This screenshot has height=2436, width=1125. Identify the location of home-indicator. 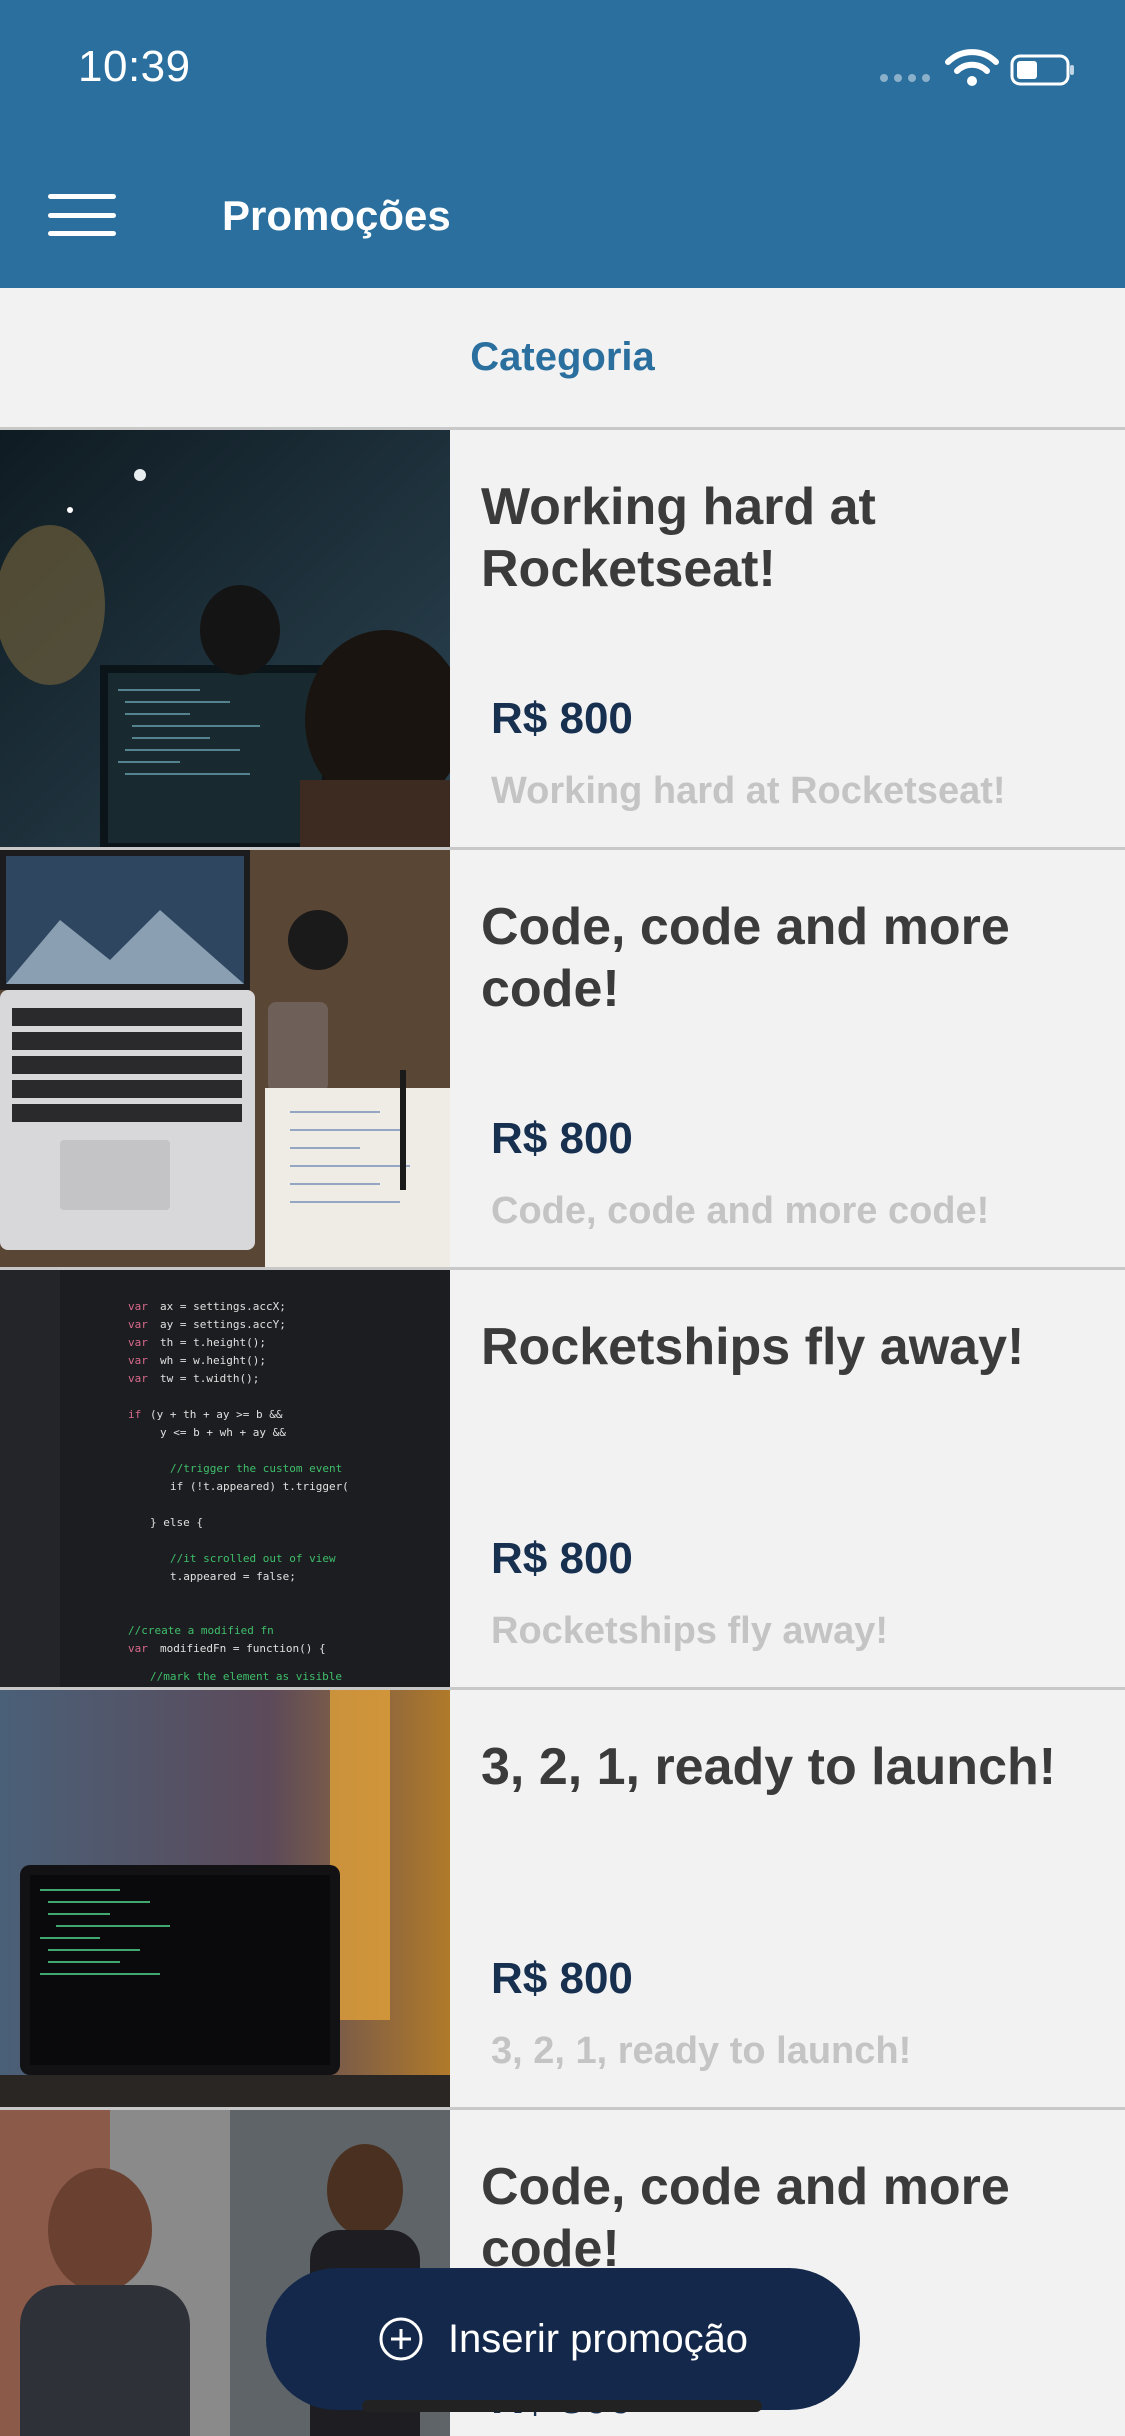
(562, 2406).